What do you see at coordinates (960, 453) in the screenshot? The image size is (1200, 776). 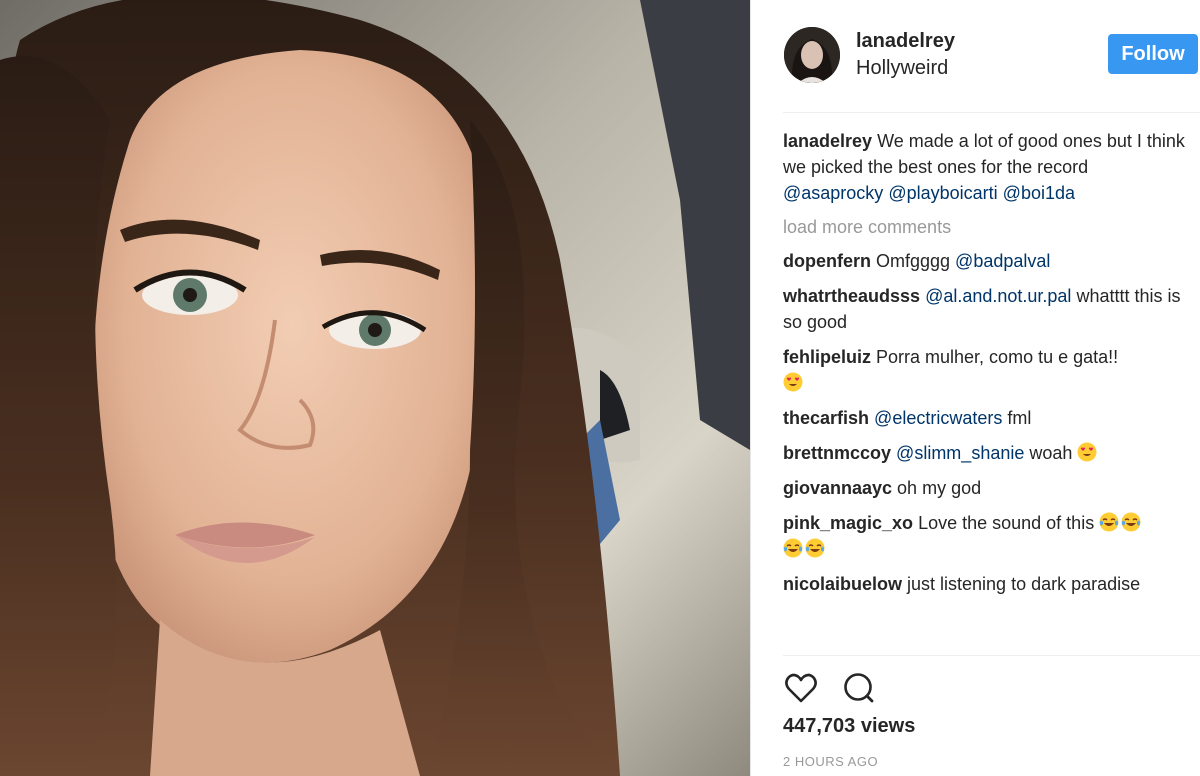 I see `comment-mention: @slimm_shanie` at bounding box center [960, 453].